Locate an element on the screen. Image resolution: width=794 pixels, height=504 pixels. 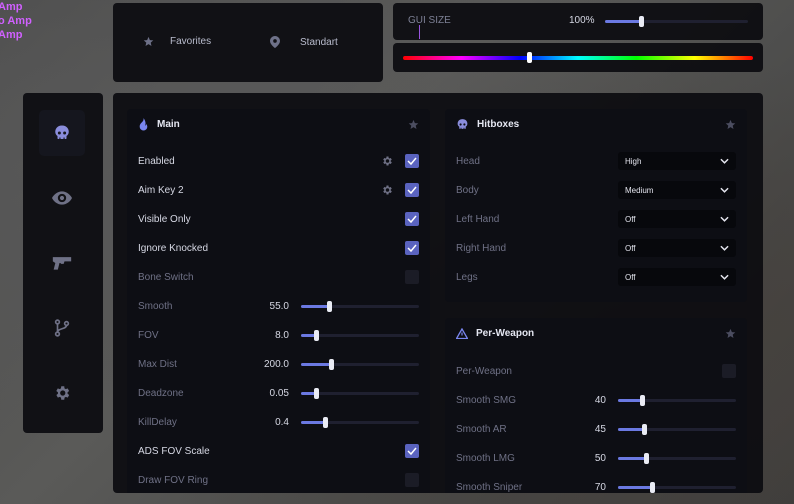
smooth-ar-slider is located at coordinates (677, 429).